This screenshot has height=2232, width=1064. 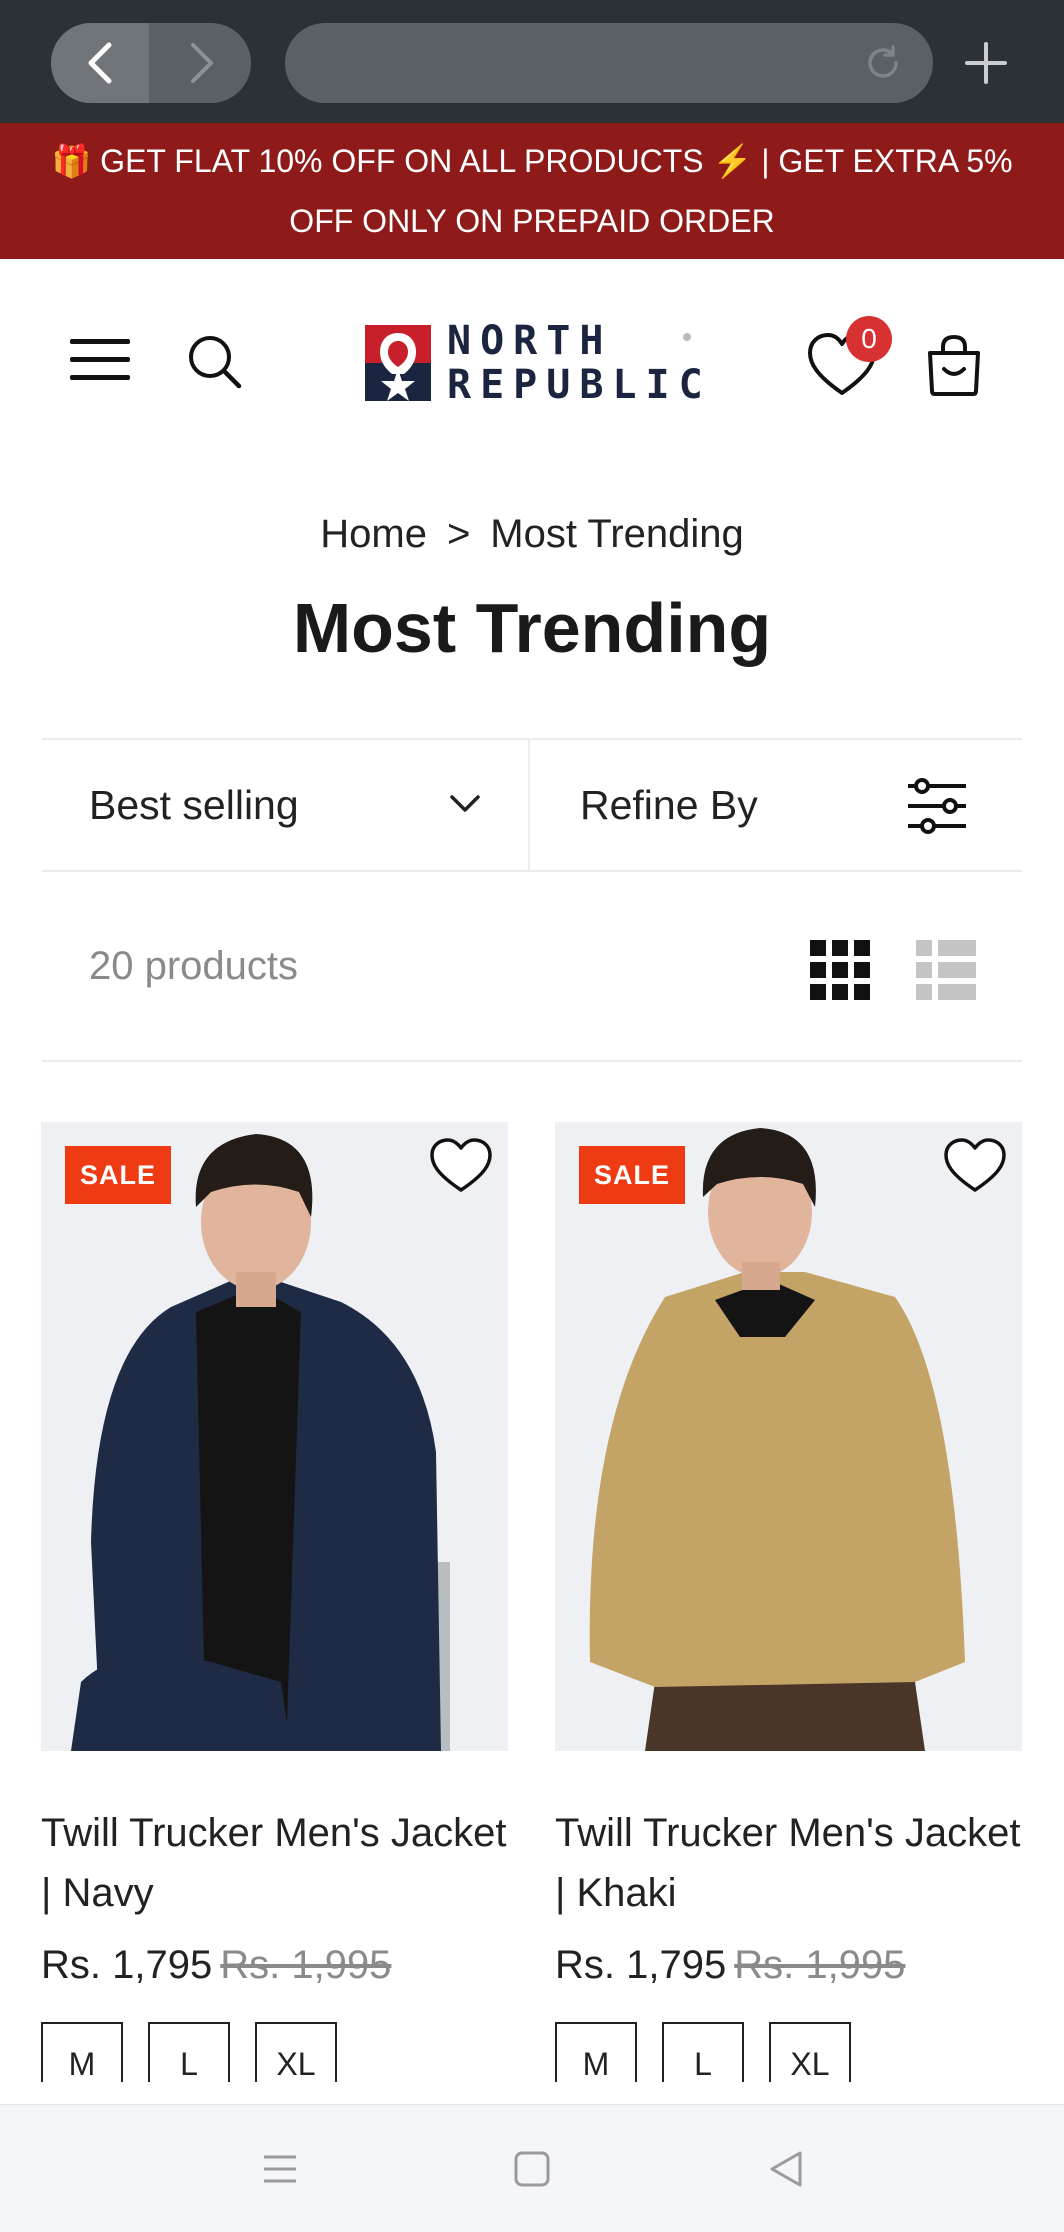 I want to click on site-header: NORTH REPUBLIC 0, so click(x=532, y=364).